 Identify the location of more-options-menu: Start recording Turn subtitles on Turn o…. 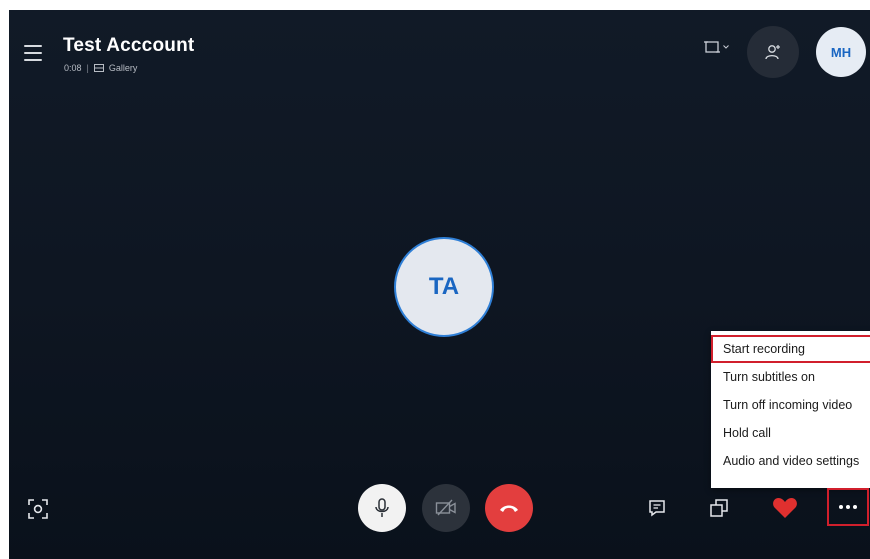
(790, 409).